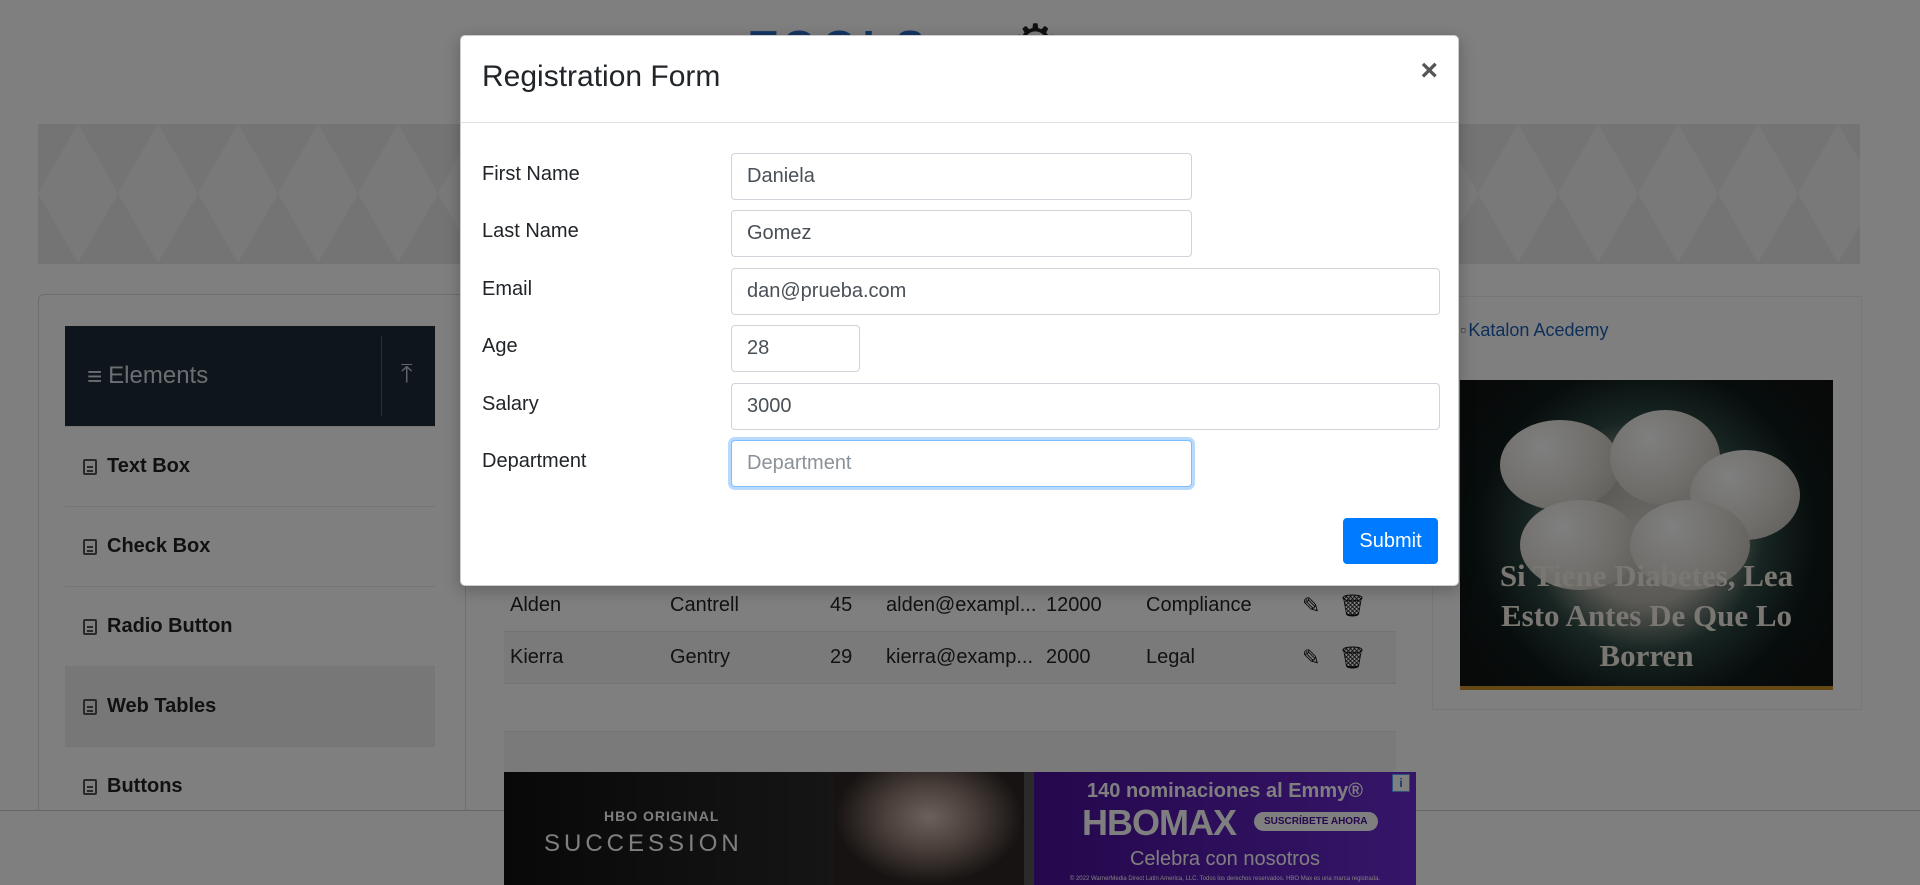 The height and width of the screenshot is (885, 1920). I want to click on last-name-input, so click(961, 233).